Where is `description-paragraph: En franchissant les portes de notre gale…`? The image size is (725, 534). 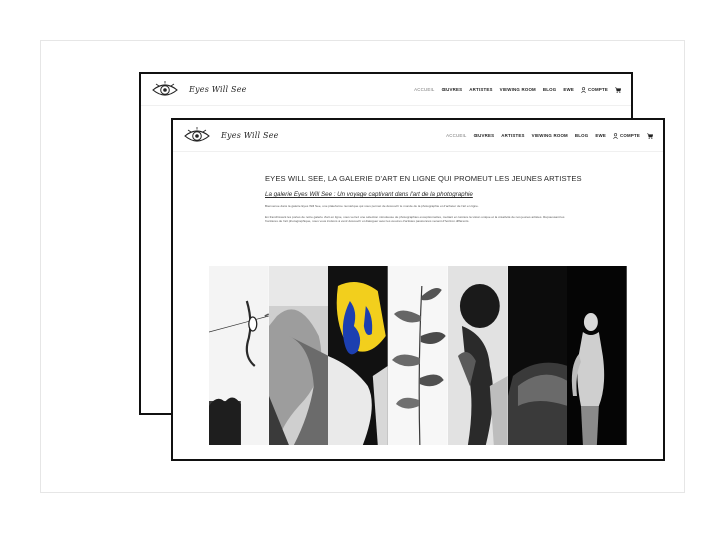
description-paragraph: En franchissant les portes de notre gale… is located at coordinates (415, 219).